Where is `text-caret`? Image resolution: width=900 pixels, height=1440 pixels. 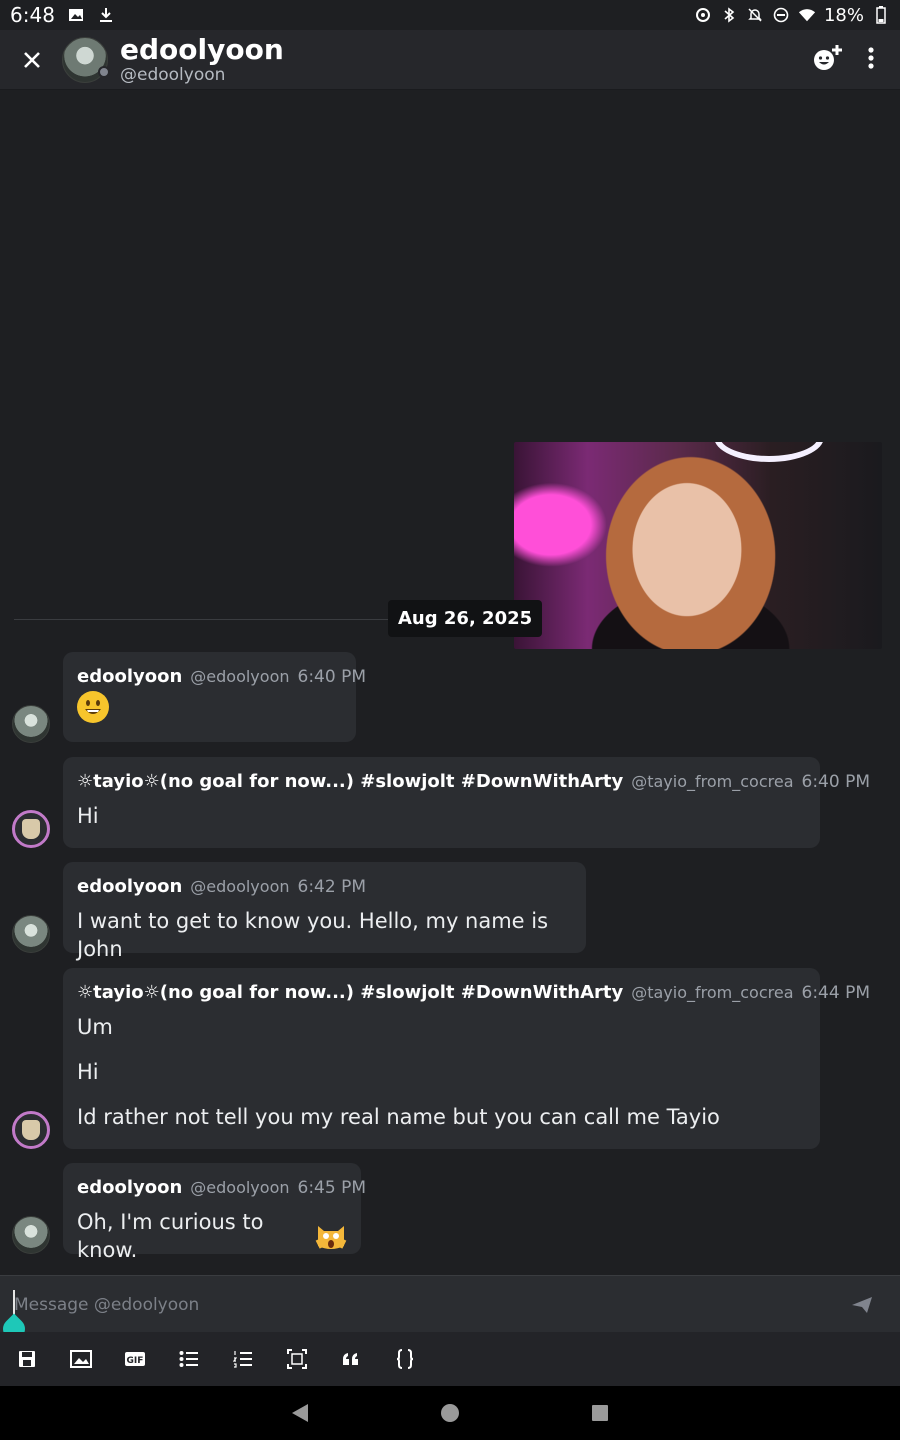 text-caret is located at coordinates (14, 1303).